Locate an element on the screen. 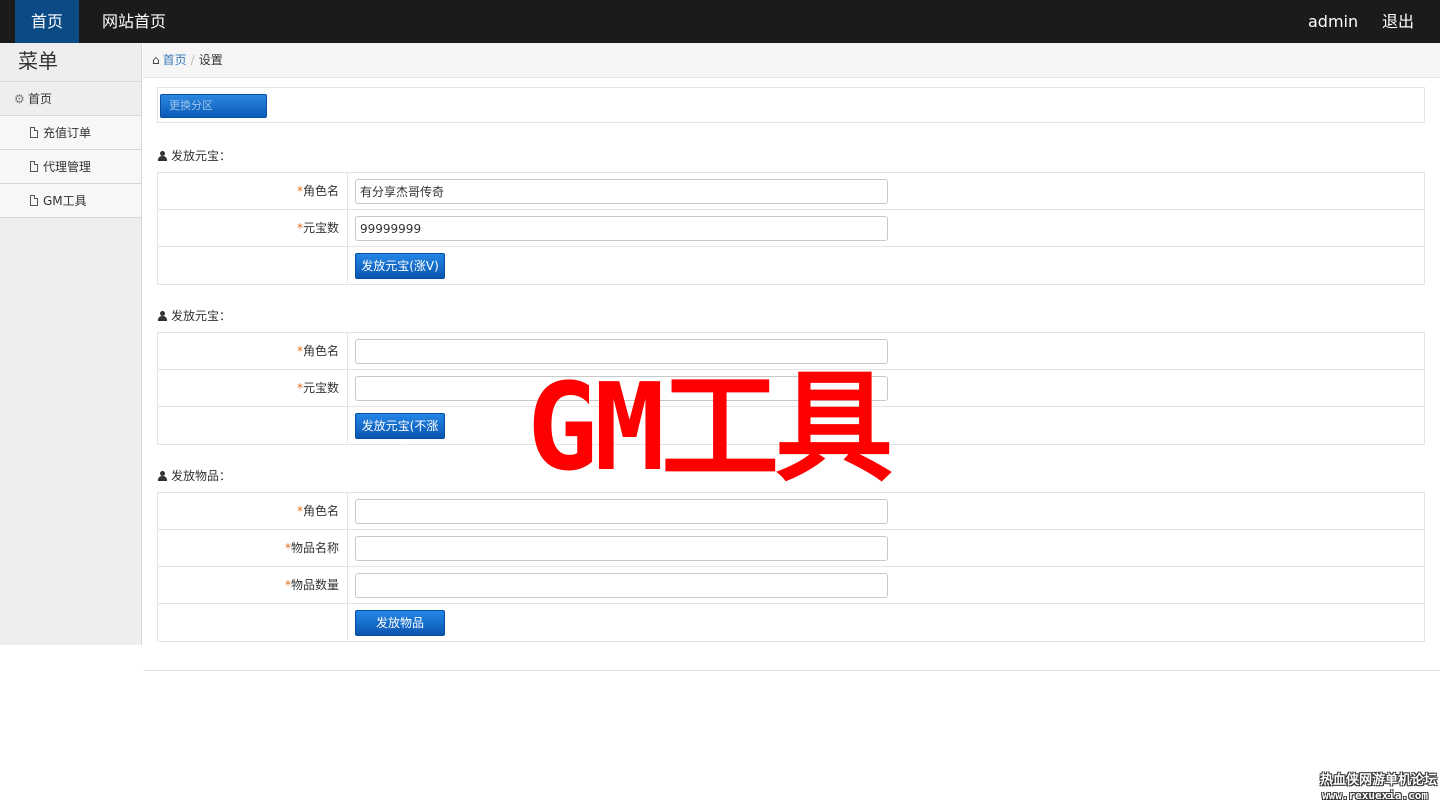 Image resolution: width=1440 pixels, height=810 pixels. overlay-caption: GM工具 is located at coordinates (710, 427).